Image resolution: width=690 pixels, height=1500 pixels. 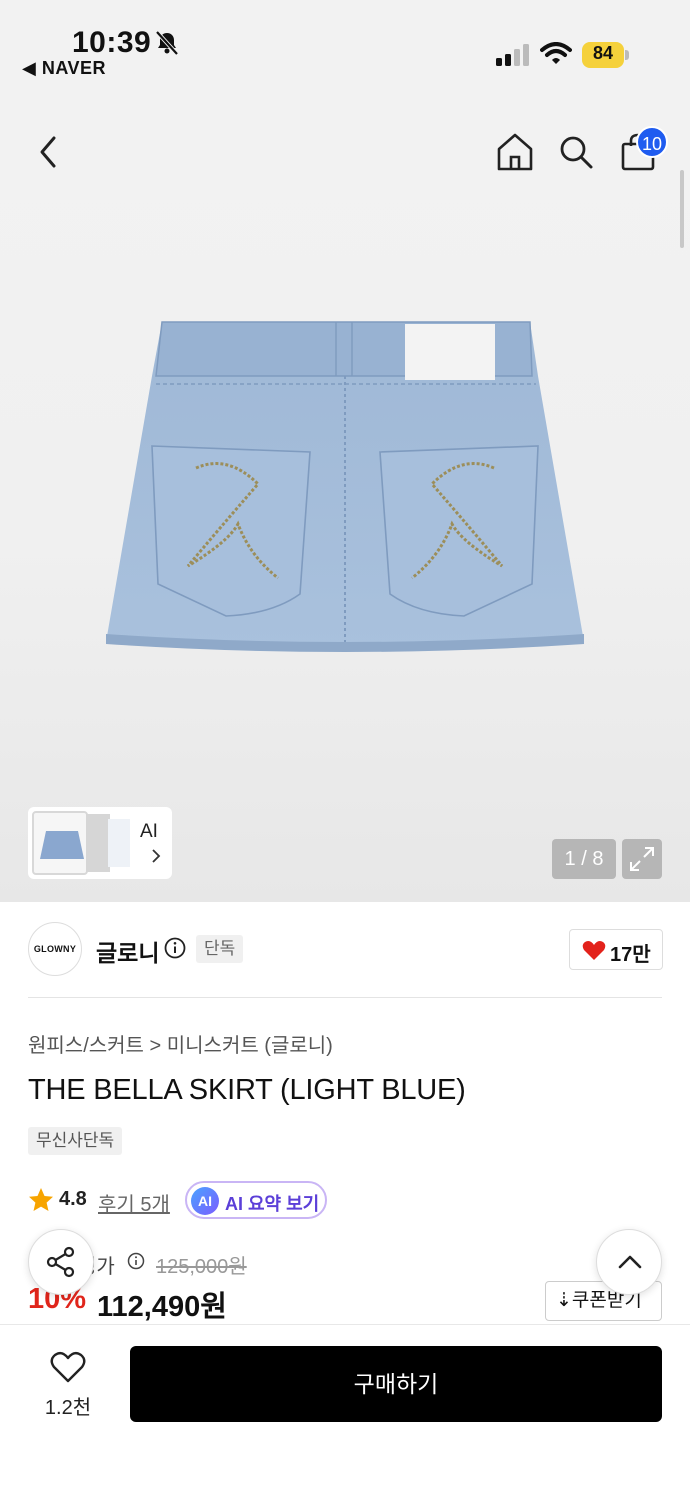 What do you see at coordinates (682, 209) in the screenshot?
I see `scroll-indicator` at bounding box center [682, 209].